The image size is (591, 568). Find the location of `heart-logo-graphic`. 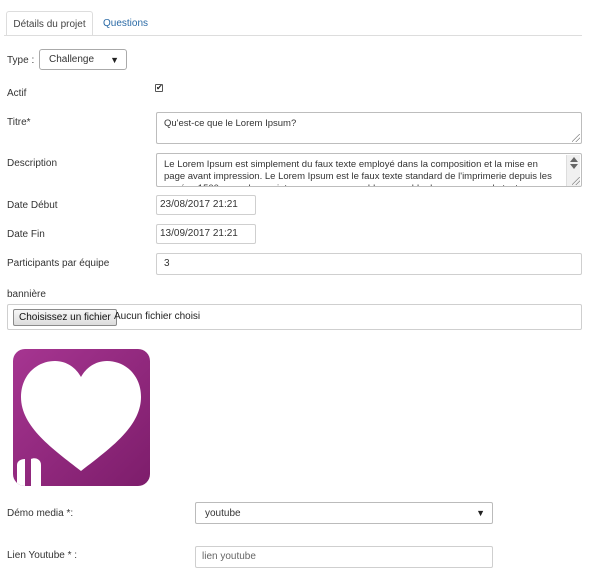

heart-logo-graphic is located at coordinates (81, 417).